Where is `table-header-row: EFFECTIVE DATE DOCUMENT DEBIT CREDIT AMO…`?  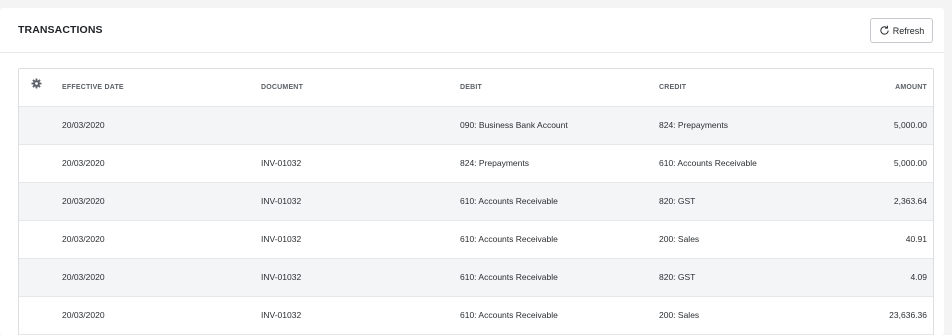
table-header-row: EFFECTIVE DATE DOCUMENT DEBIT CREDIT AMO… is located at coordinates (476, 88).